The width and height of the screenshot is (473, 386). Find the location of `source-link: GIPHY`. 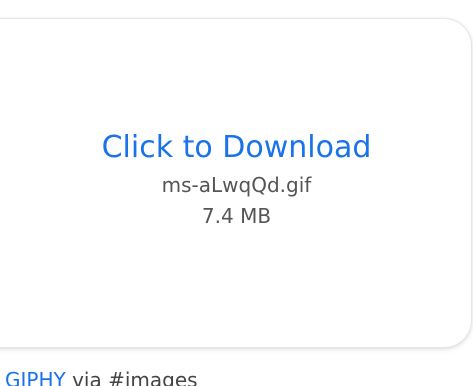

source-link: GIPHY is located at coordinates (35, 377).